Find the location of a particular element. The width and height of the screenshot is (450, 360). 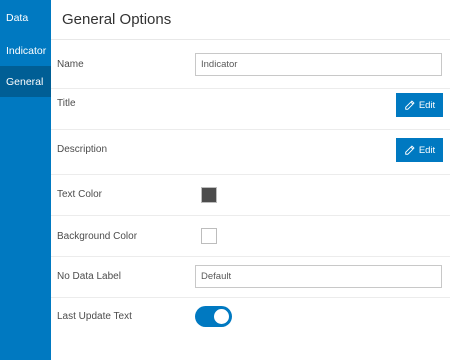

tab-general-label: General is located at coordinates (25, 81).